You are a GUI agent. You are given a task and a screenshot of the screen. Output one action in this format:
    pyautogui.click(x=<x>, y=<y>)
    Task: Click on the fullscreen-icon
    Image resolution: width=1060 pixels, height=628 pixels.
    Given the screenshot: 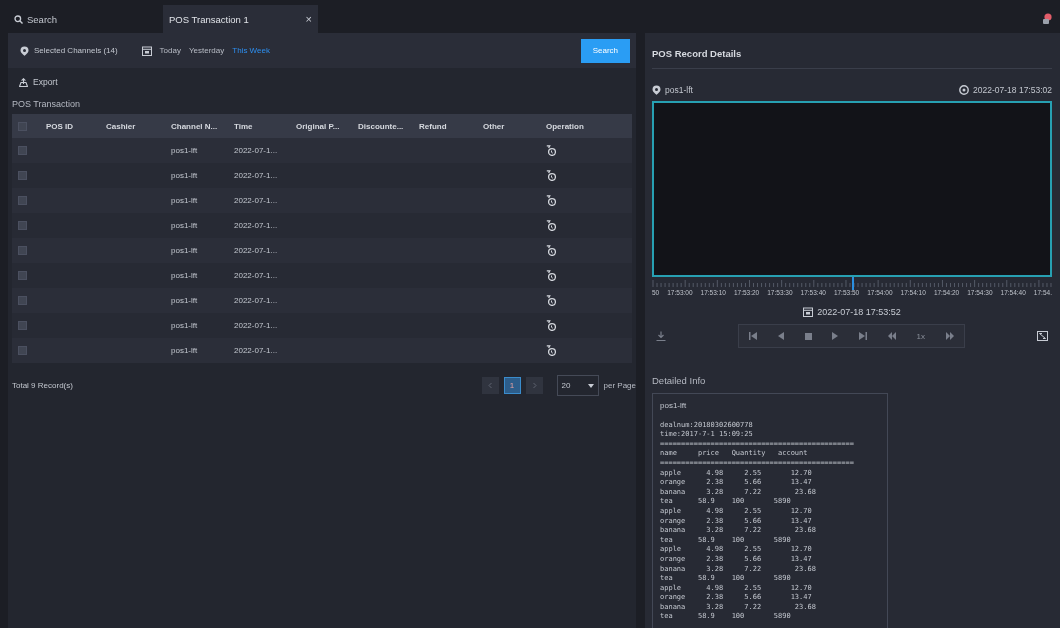 What is the action you would take?
    pyautogui.click(x=1042, y=336)
    